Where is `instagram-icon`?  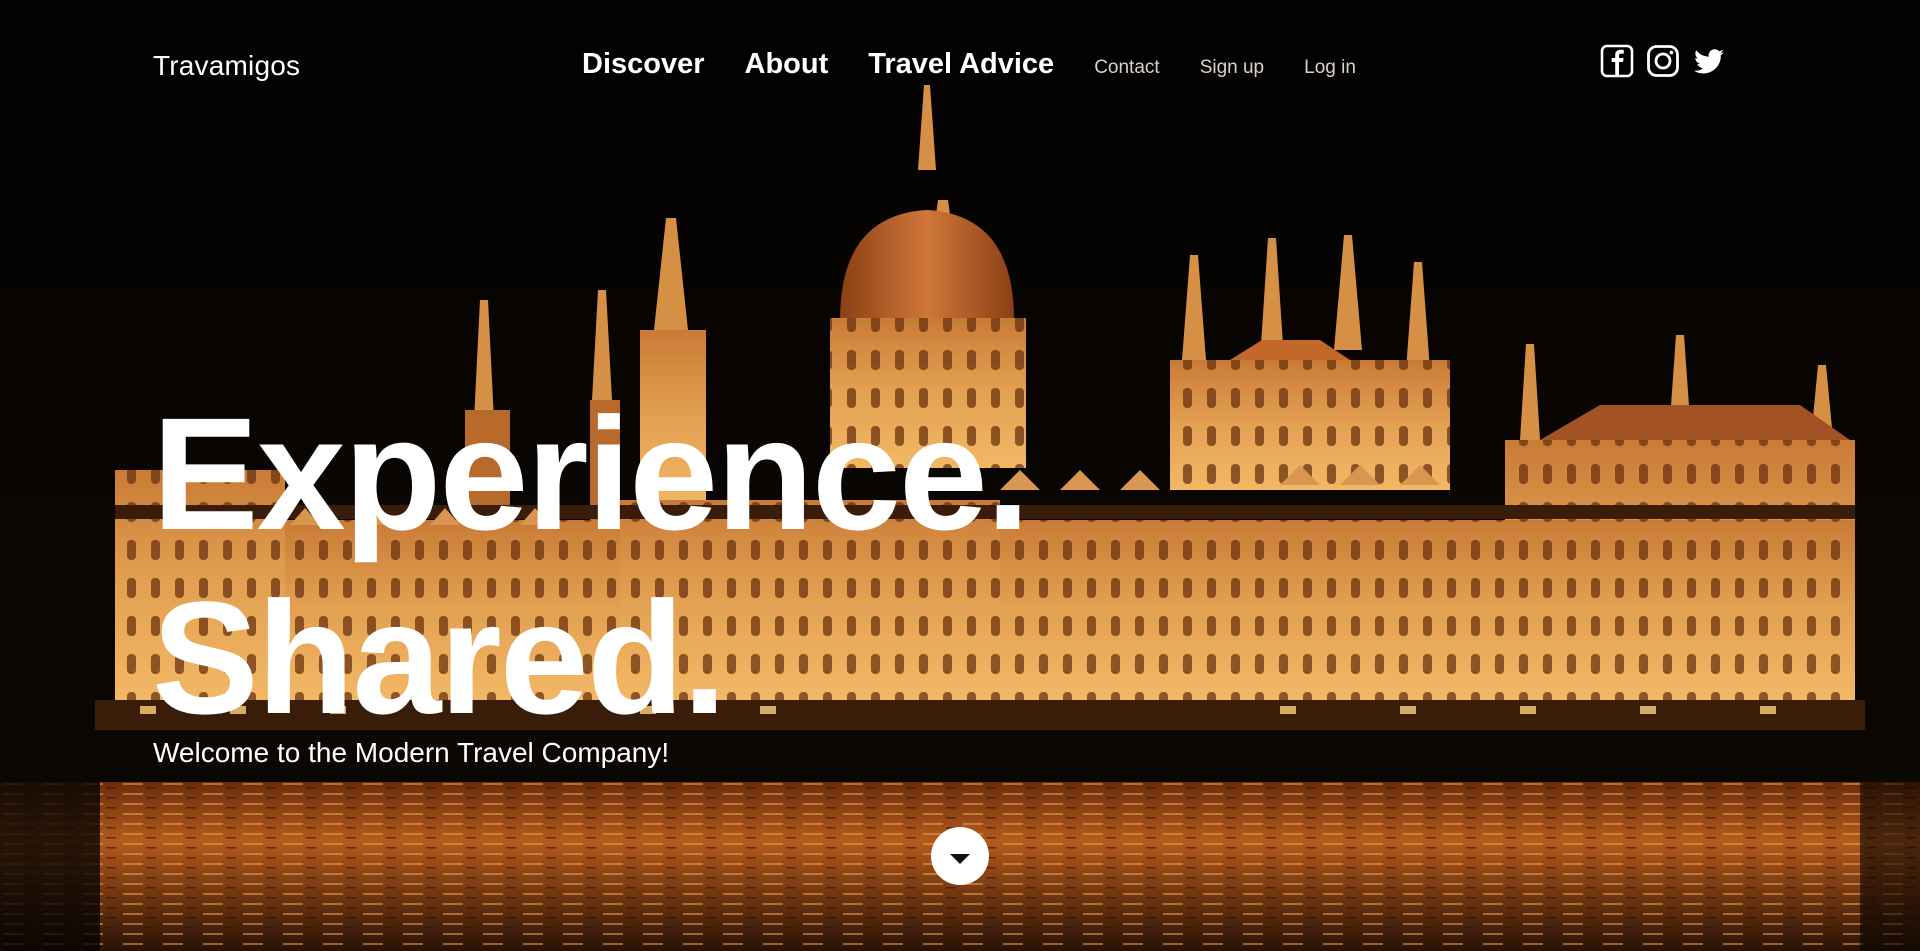
instagram-icon is located at coordinates (1663, 61).